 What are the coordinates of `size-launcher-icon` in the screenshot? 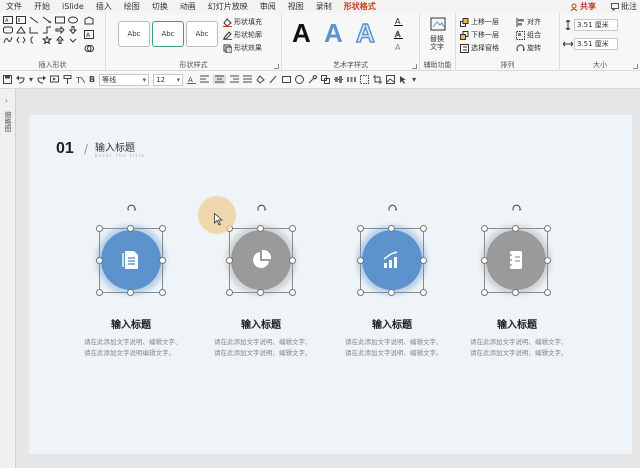 It's located at (635, 66).